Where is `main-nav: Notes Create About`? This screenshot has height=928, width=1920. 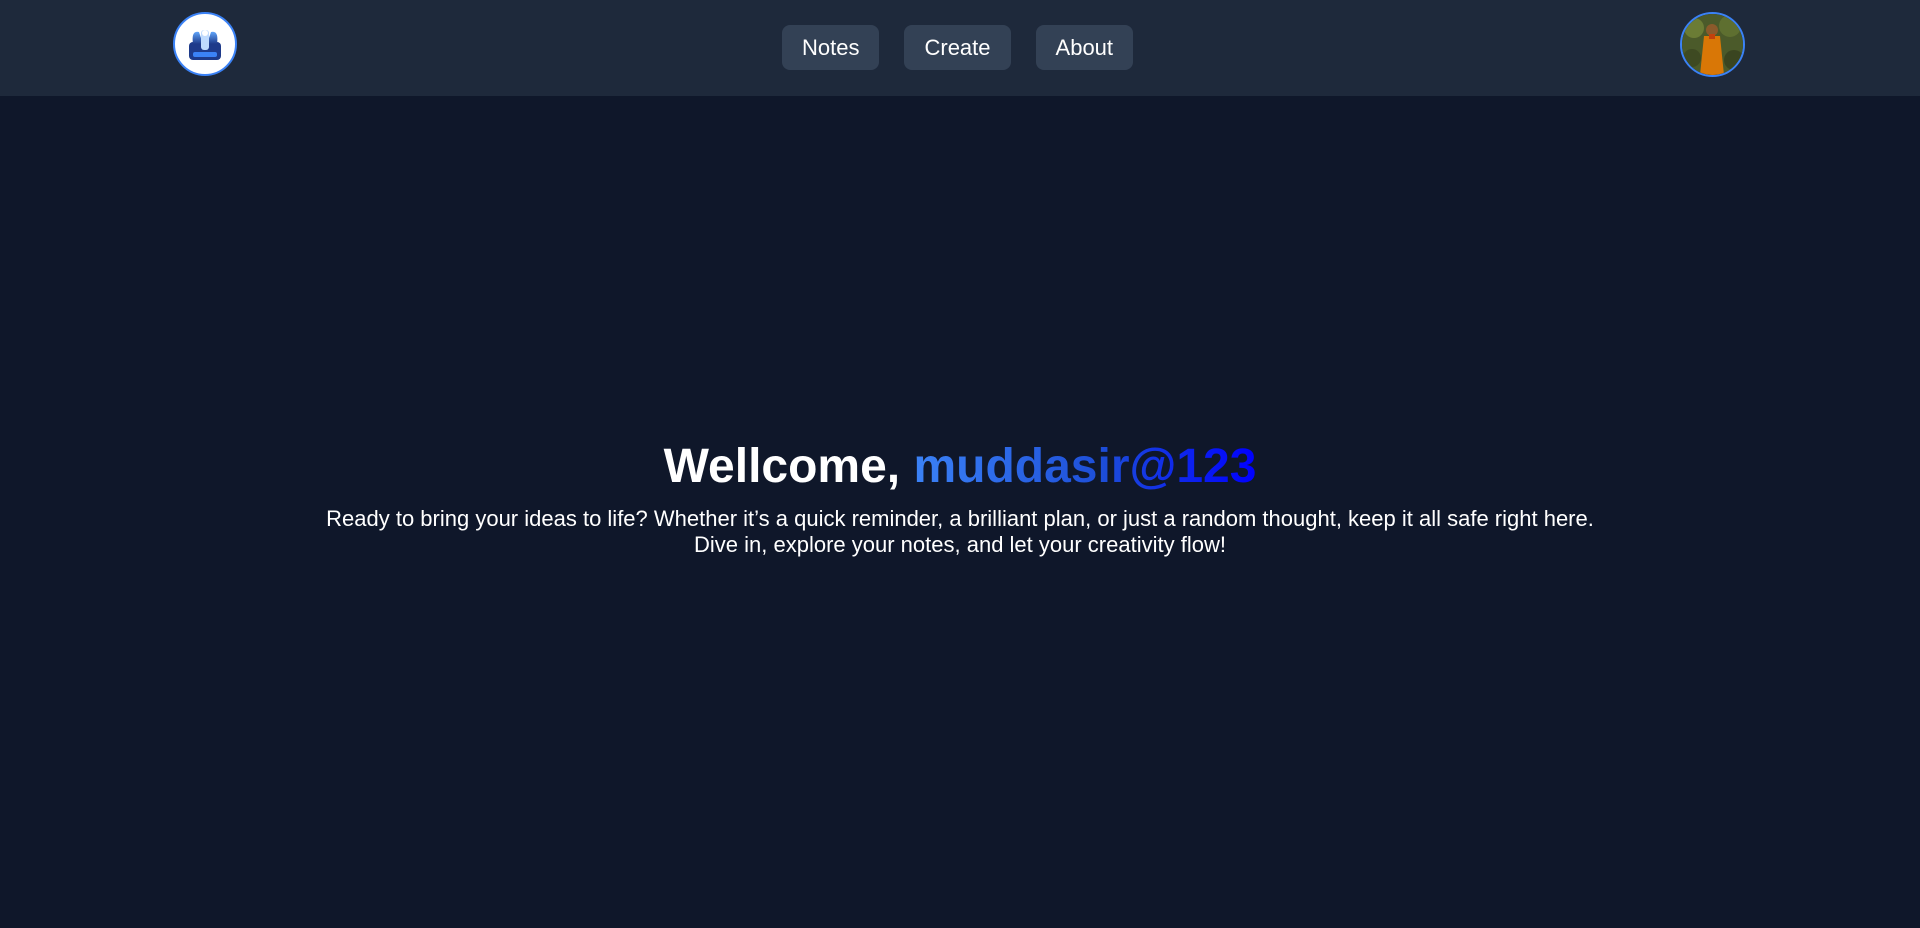
main-nav: Notes Create About is located at coordinates (958, 47).